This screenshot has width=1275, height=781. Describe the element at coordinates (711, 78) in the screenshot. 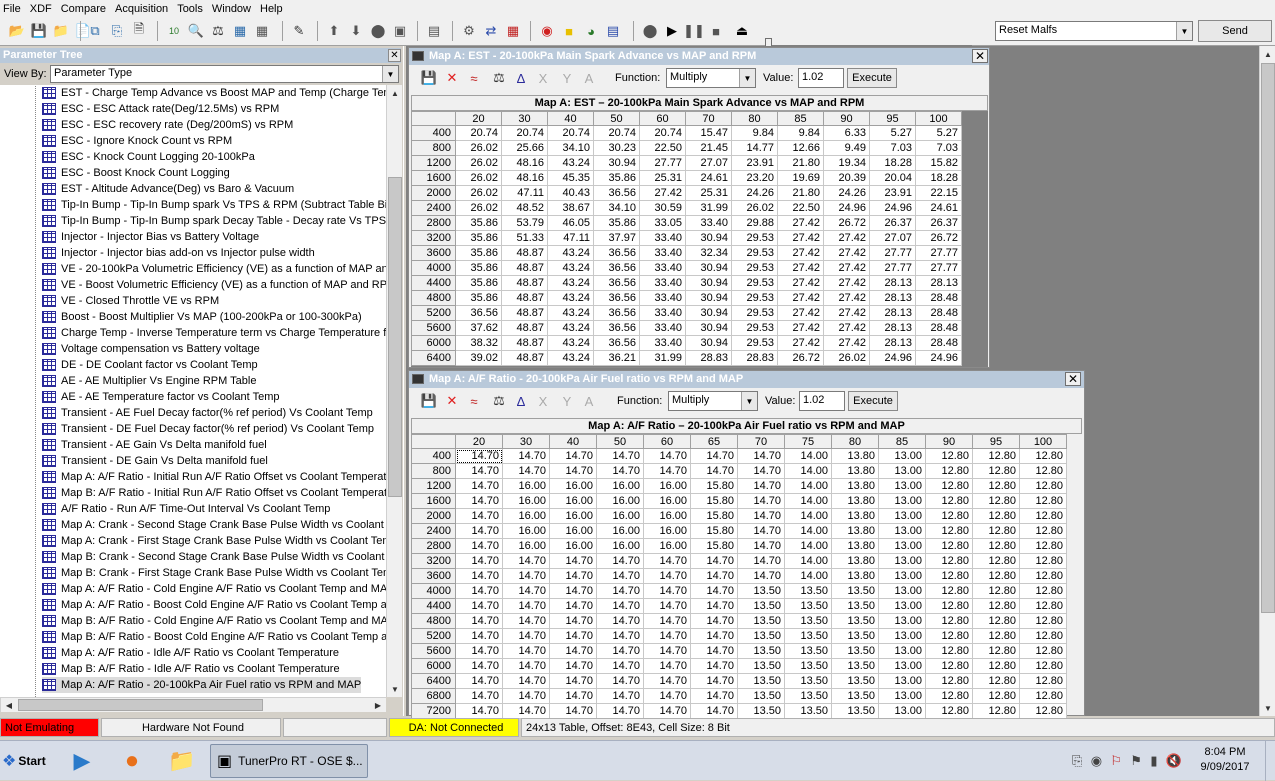

I see `function-select: Multiply ▼` at that location.